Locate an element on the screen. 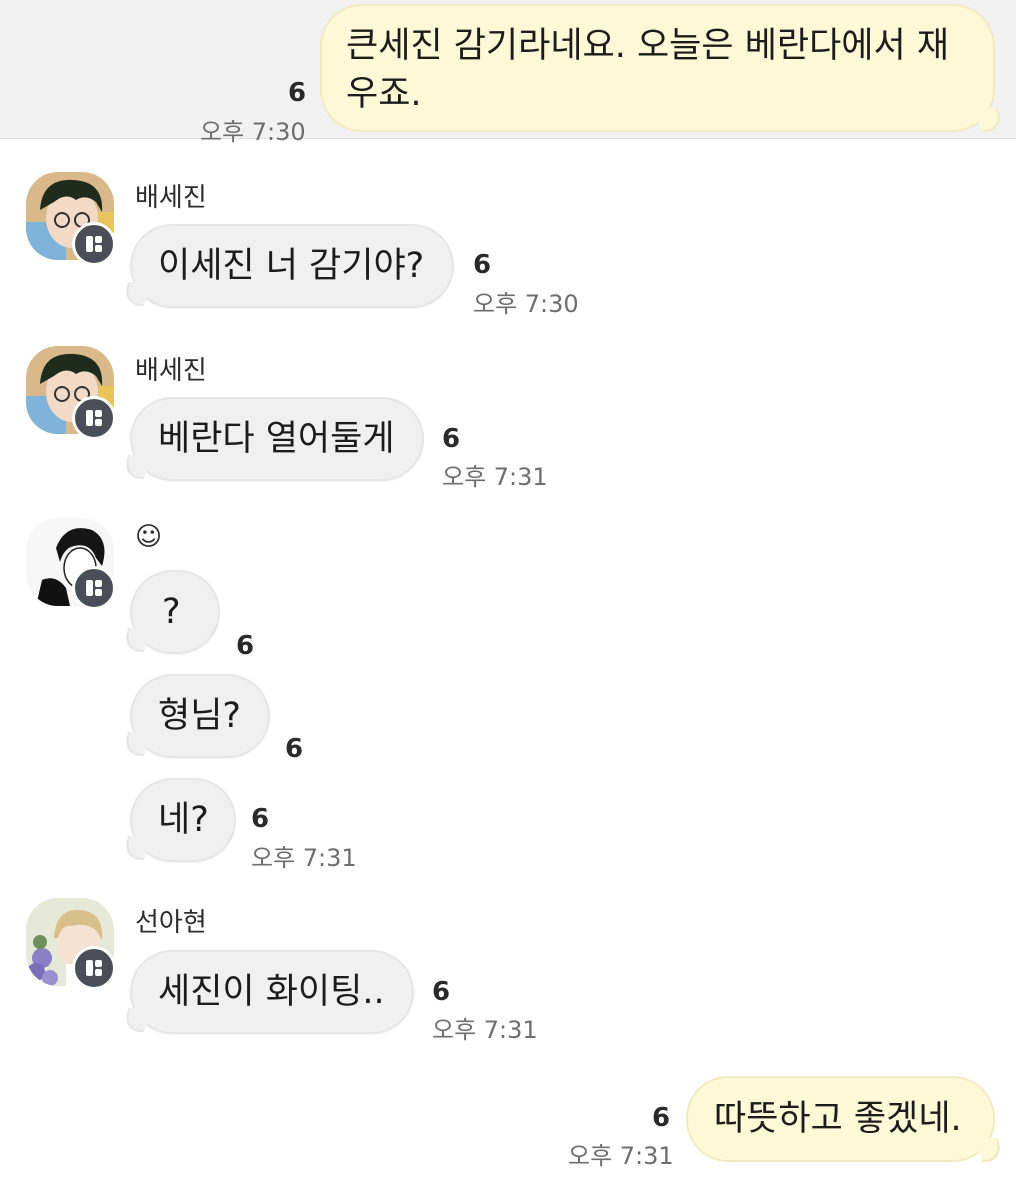  message-bubble-outgoing: 따뜻하고 좋겠네. is located at coordinates (840, 1119).